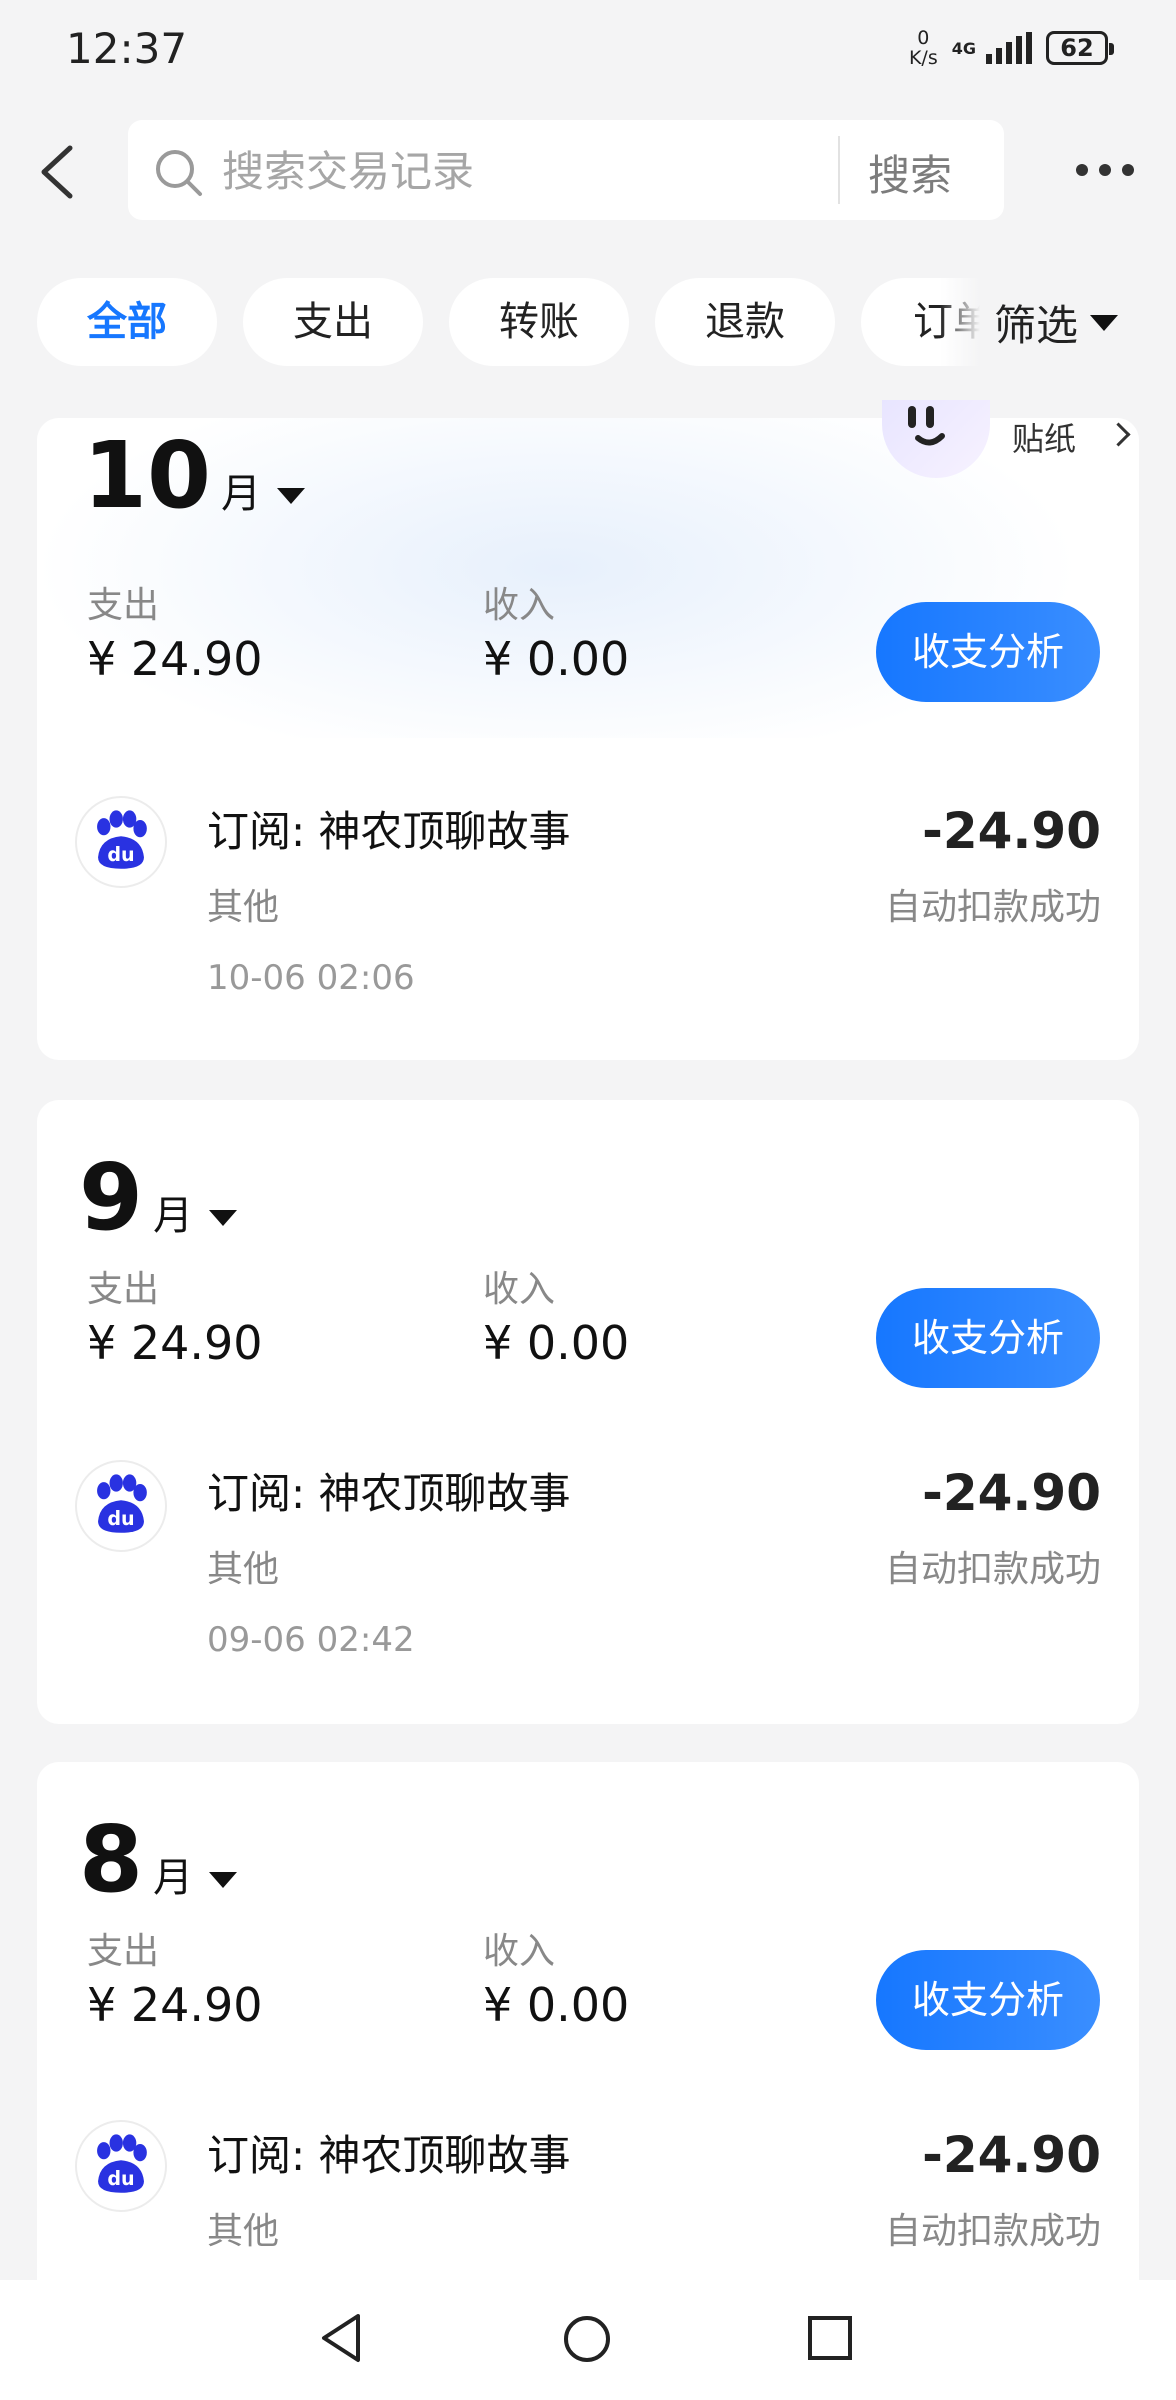 The height and width of the screenshot is (2400, 1176). I want to click on search-box: 搜索, so click(566, 170).